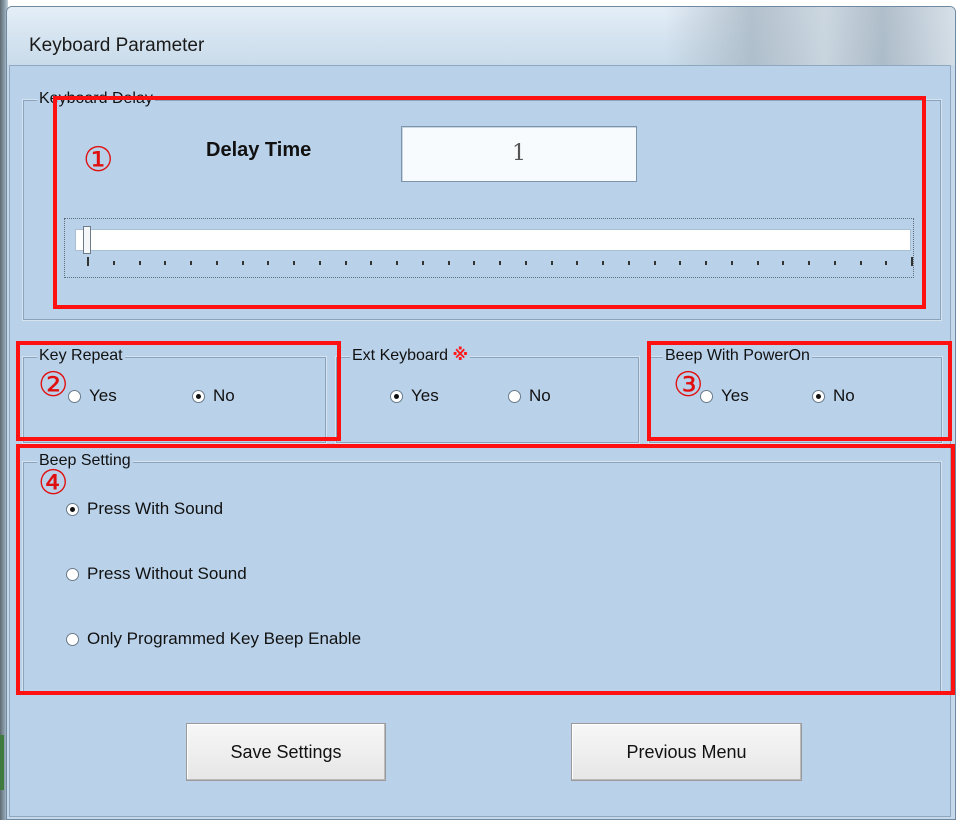 The image size is (961, 820). I want to click on beep-poweron-no-radio: No, so click(833, 396).